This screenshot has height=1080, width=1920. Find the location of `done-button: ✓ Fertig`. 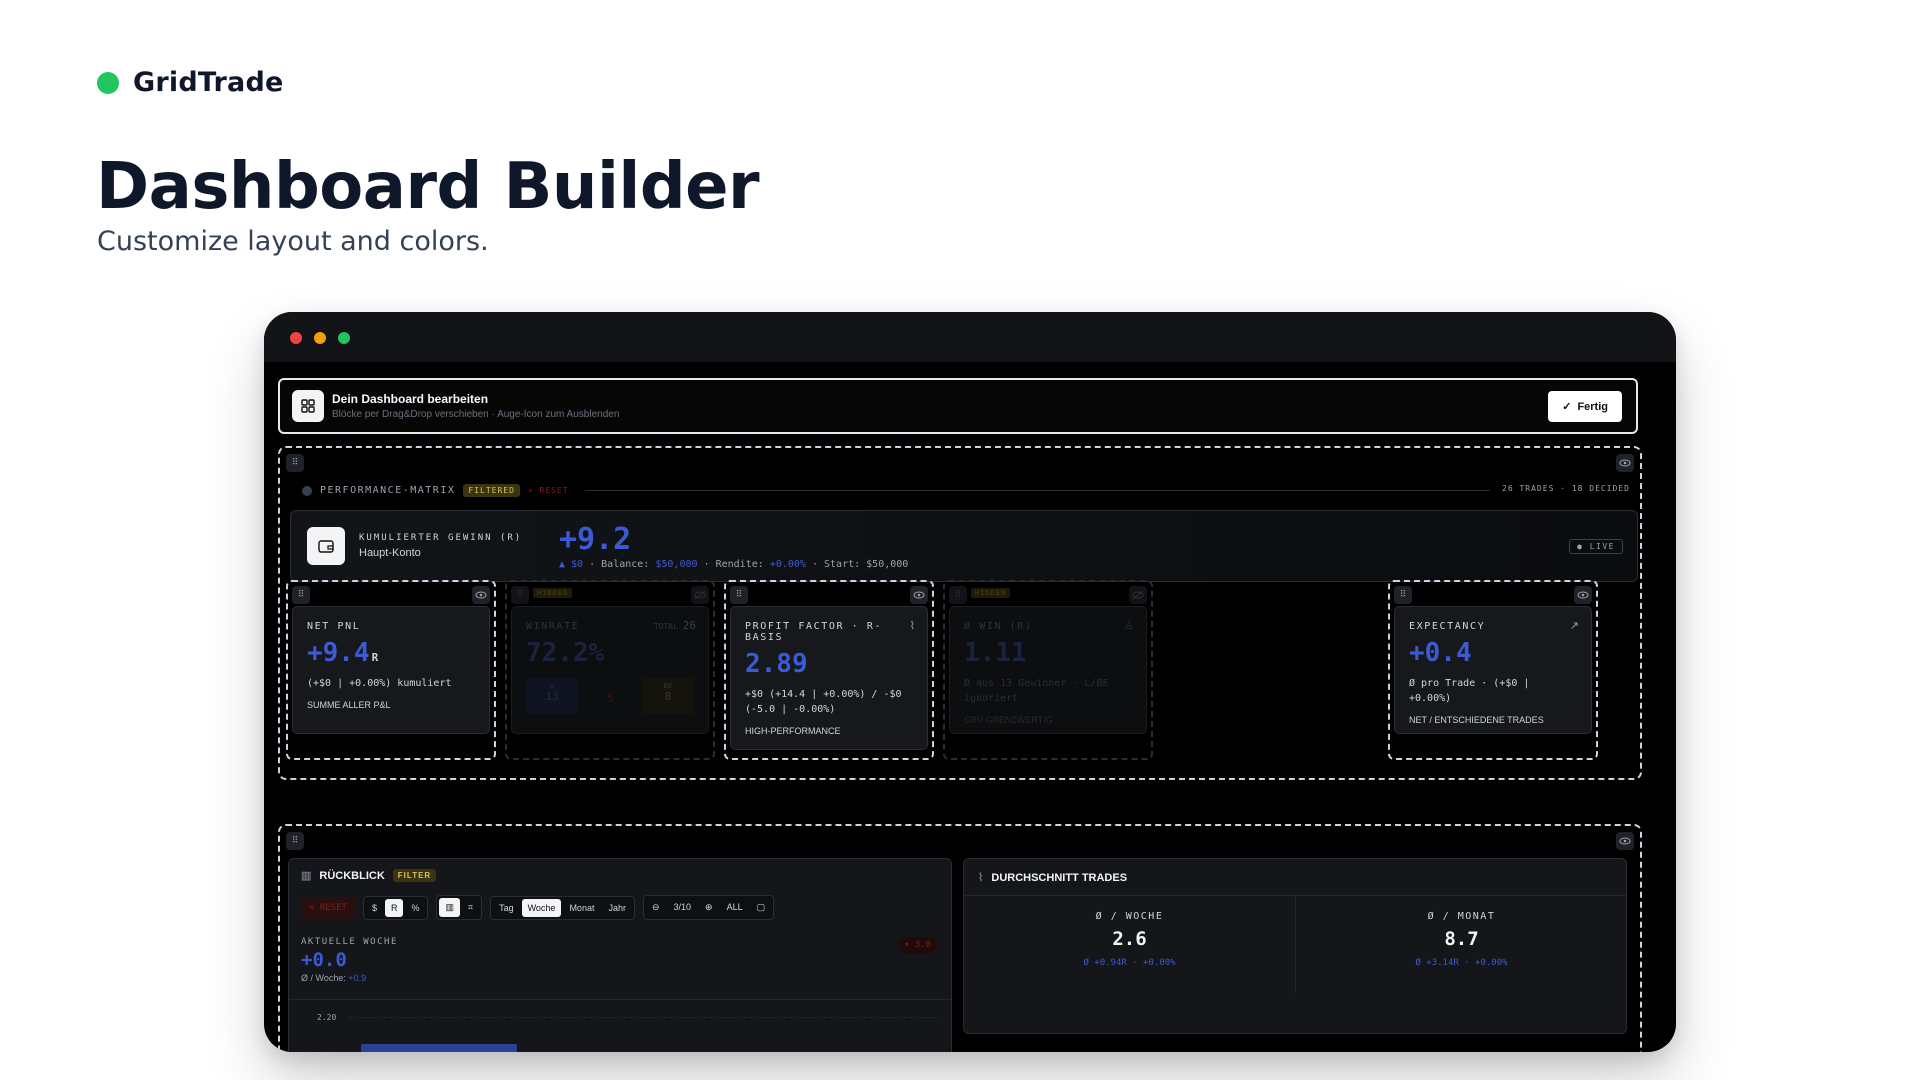

done-button: ✓ Fertig is located at coordinates (1585, 406).